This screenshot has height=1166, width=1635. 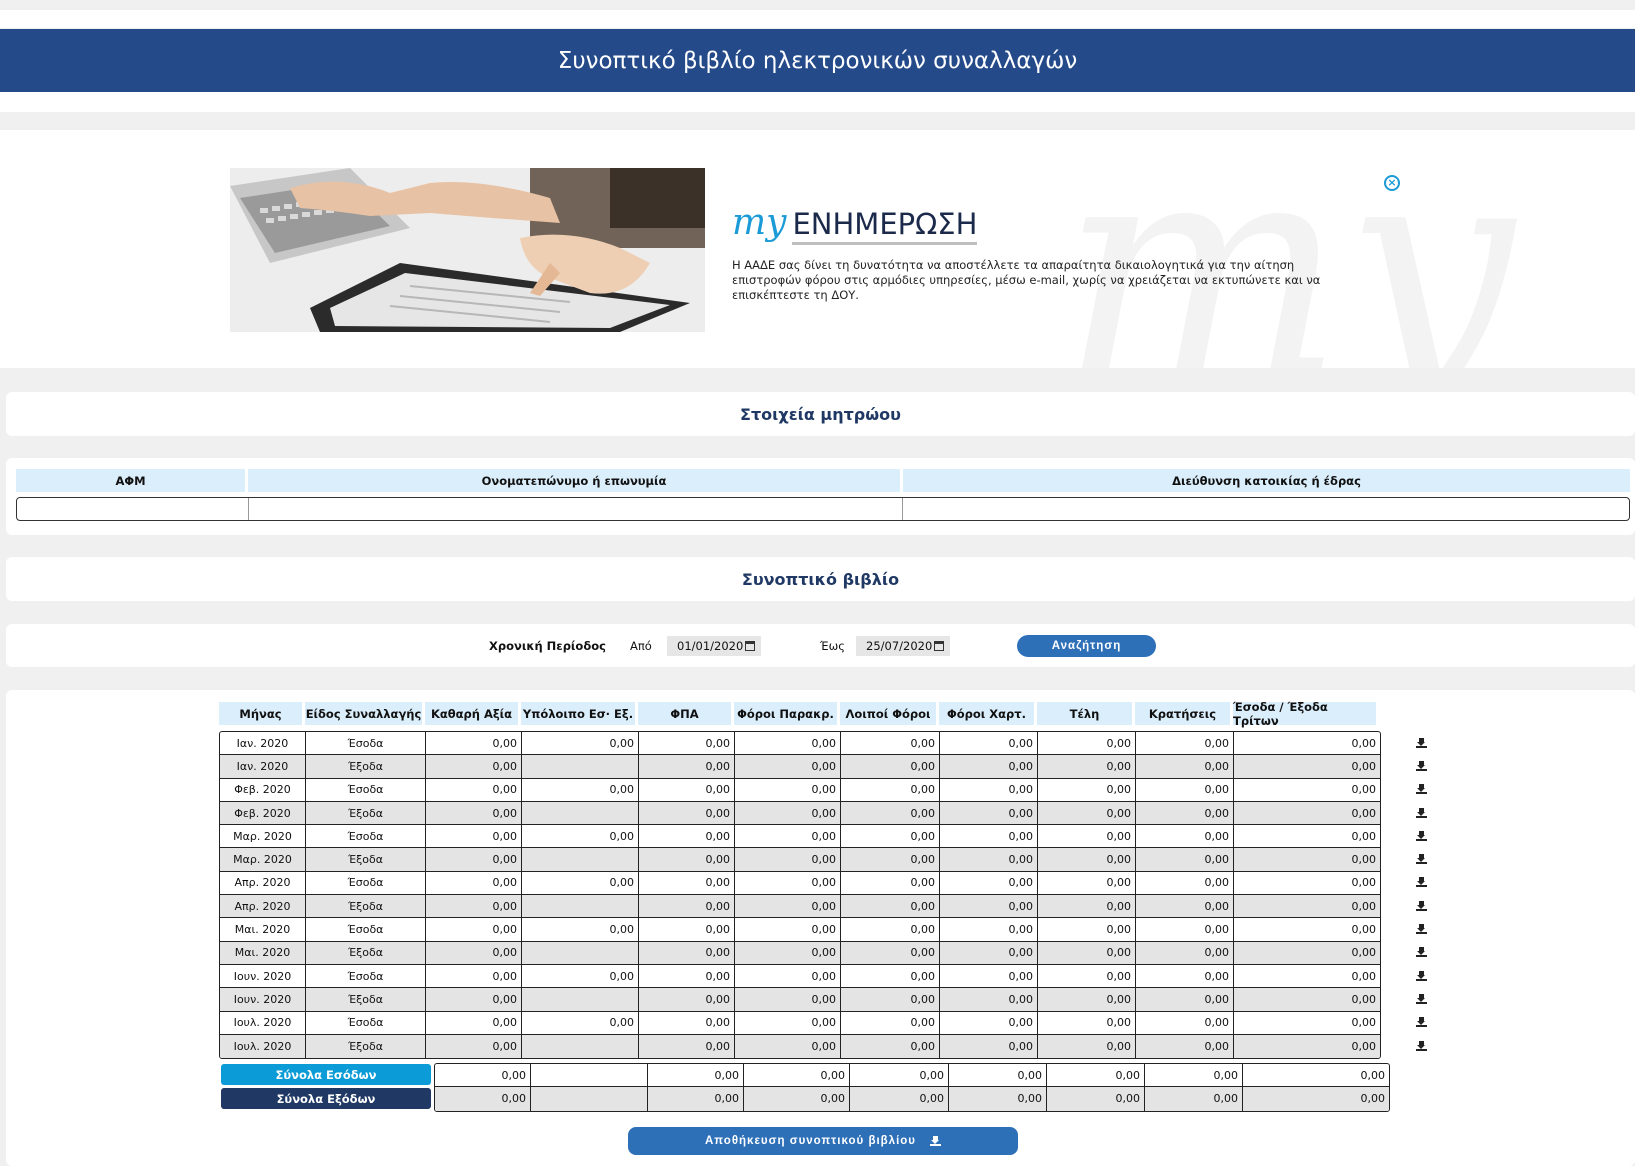 I want to click on income-totals-label: Σύνολα Εσόδων, so click(x=326, y=1074).